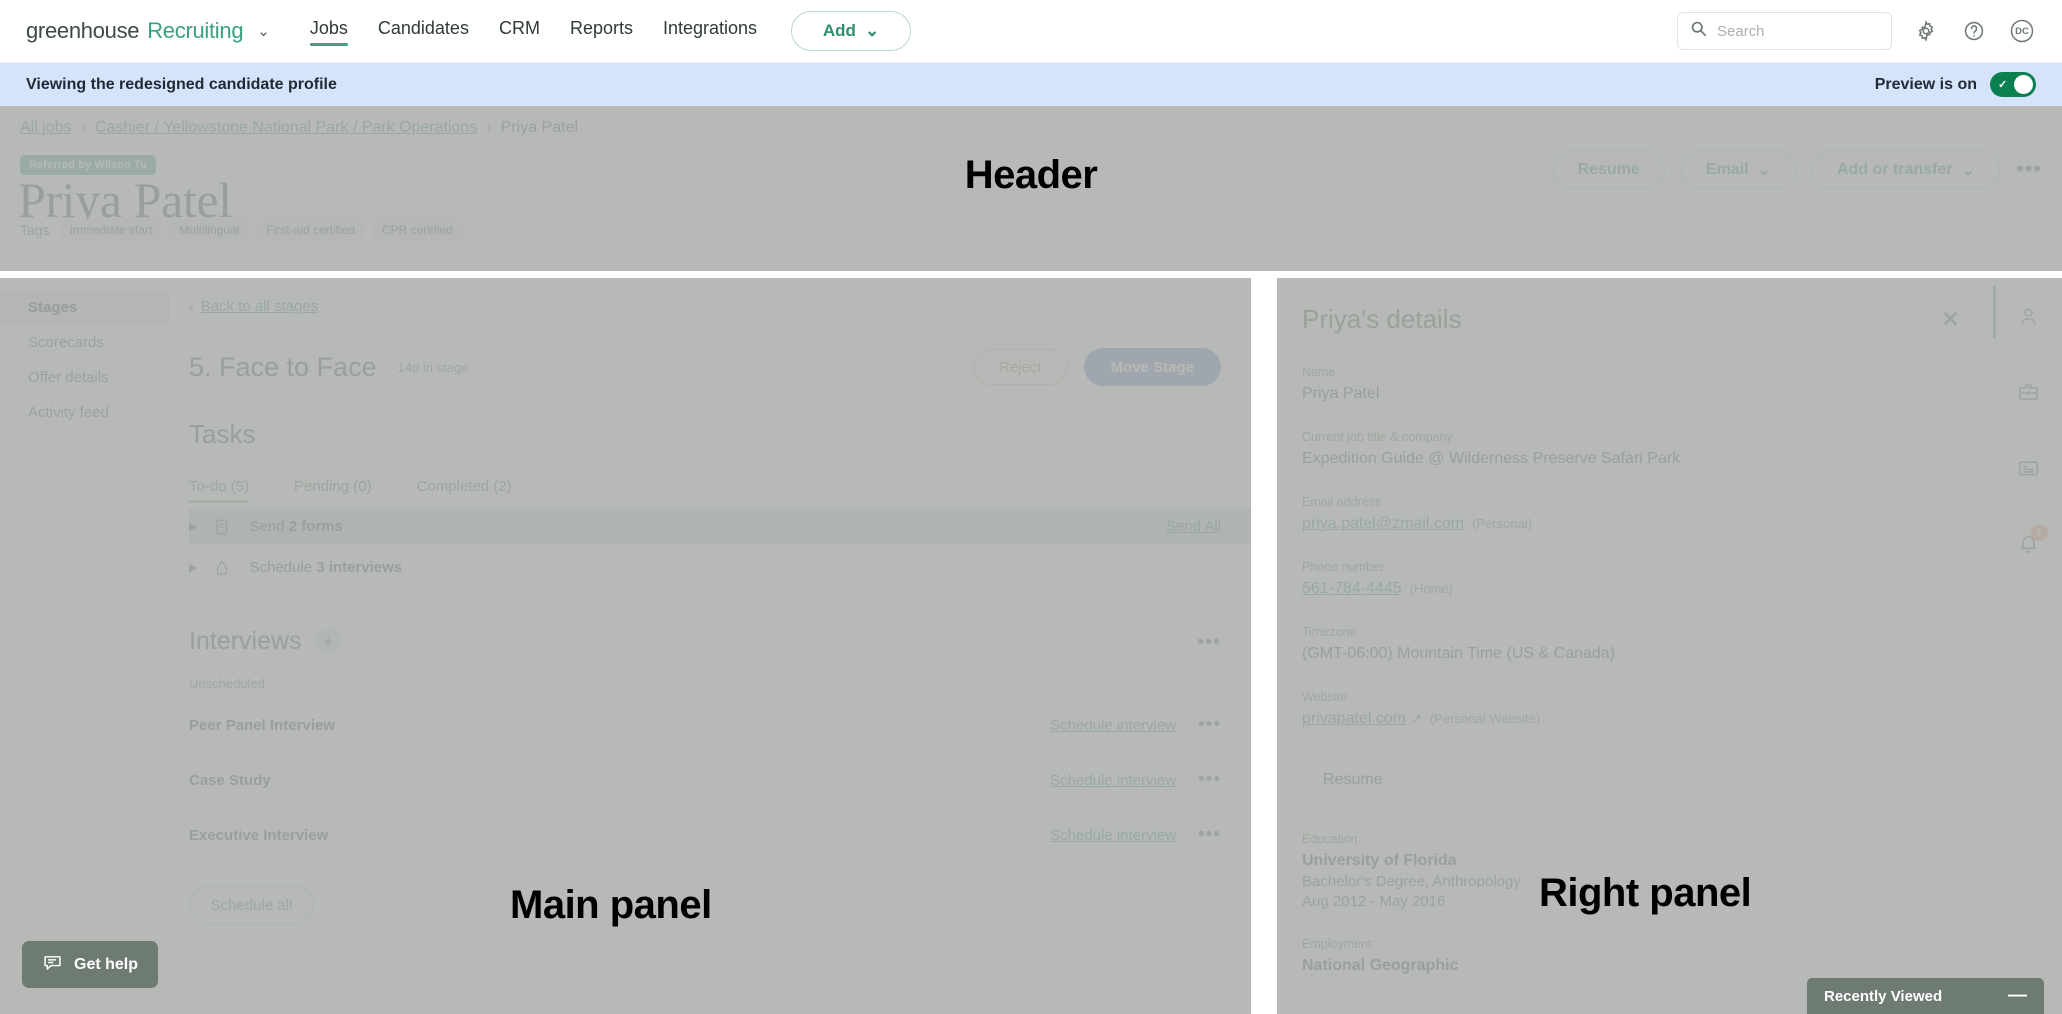 Image resolution: width=2062 pixels, height=1014 pixels. Describe the element at coordinates (1354, 719) in the screenshot. I see `website-link: privapatel.com` at that location.